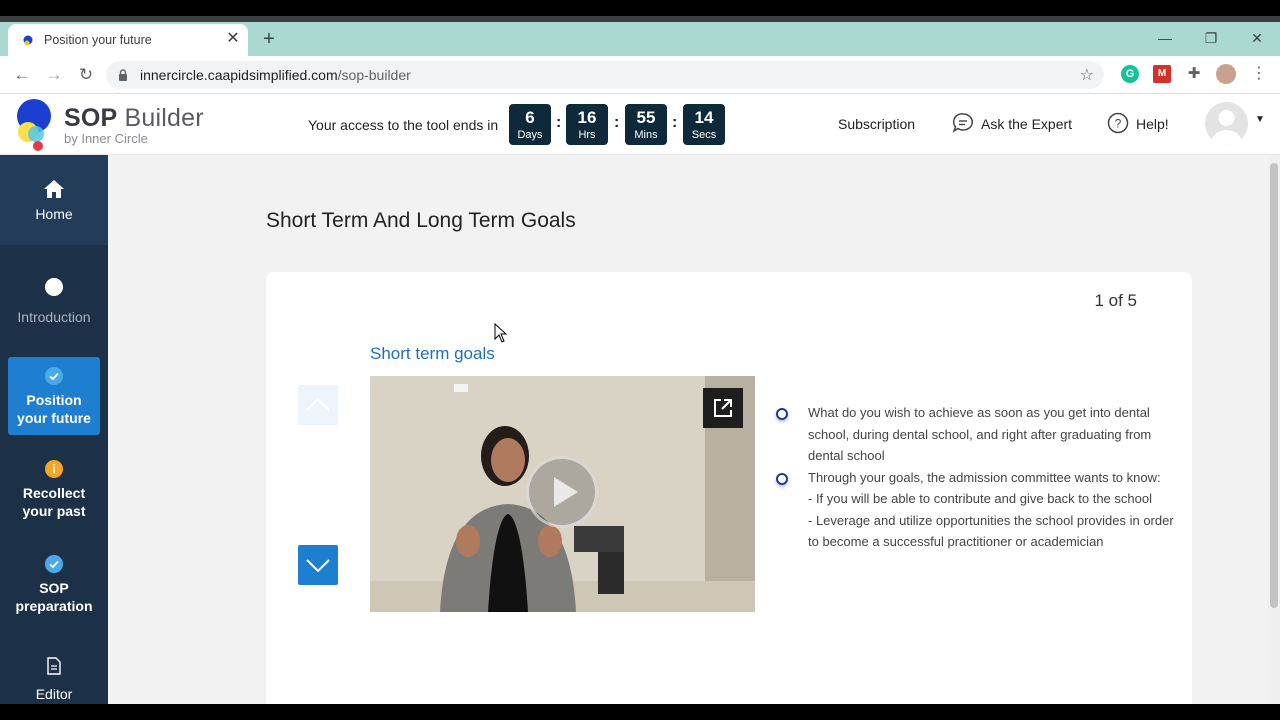  Describe the element at coordinates (501, 333) in the screenshot. I see `mouse-cursor-icon` at that location.